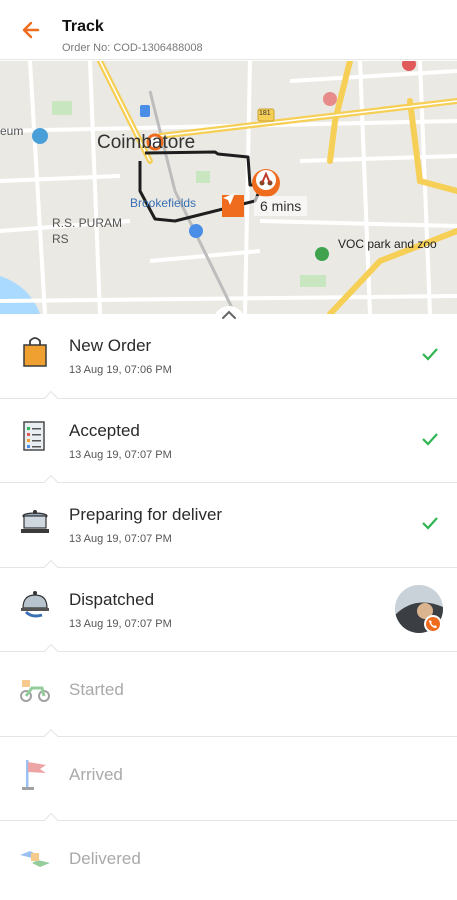 This screenshot has height=900, width=457. What do you see at coordinates (34, 774) in the screenshot?
I see `flag-icon` at bounding box center [34, 774].